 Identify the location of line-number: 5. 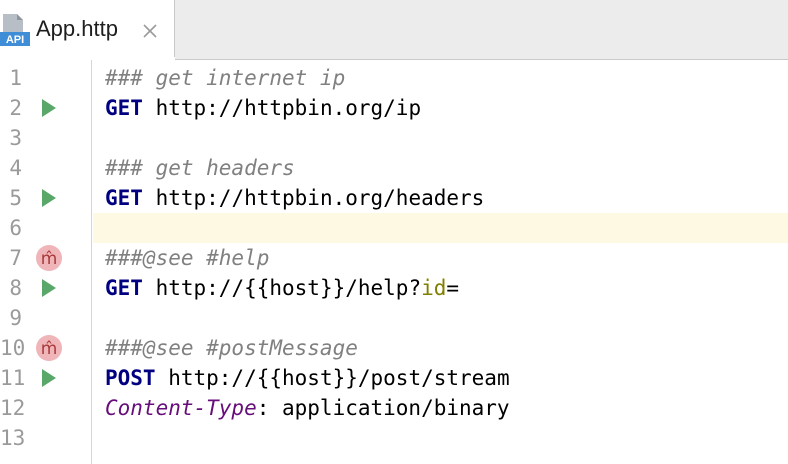
(15, 198).